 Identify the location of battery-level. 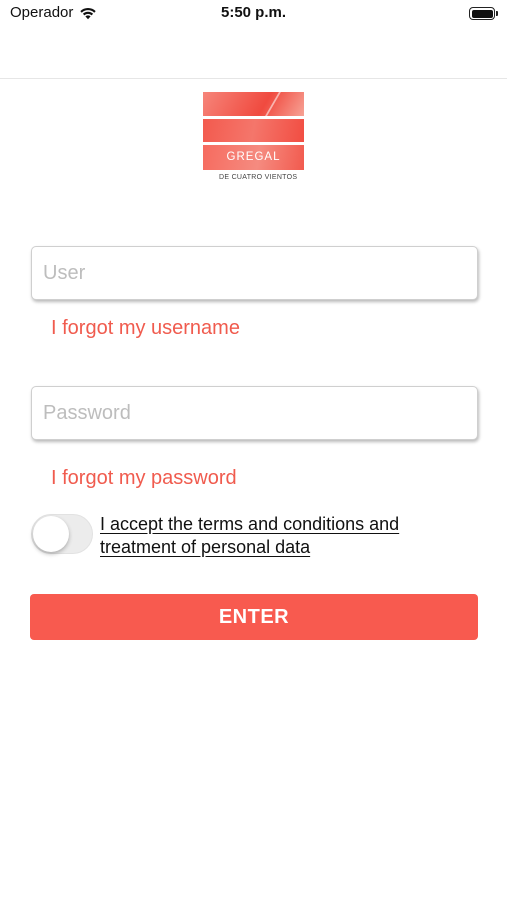
(482, 13).